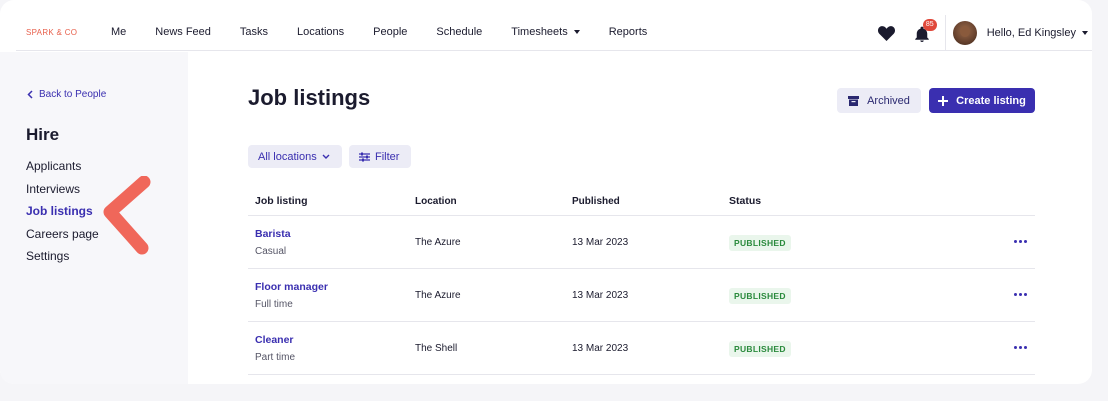  What do you see at coordinates (364, 156) in the screenshot?
I see `sliders-icon` at bounding box center [364, 156].